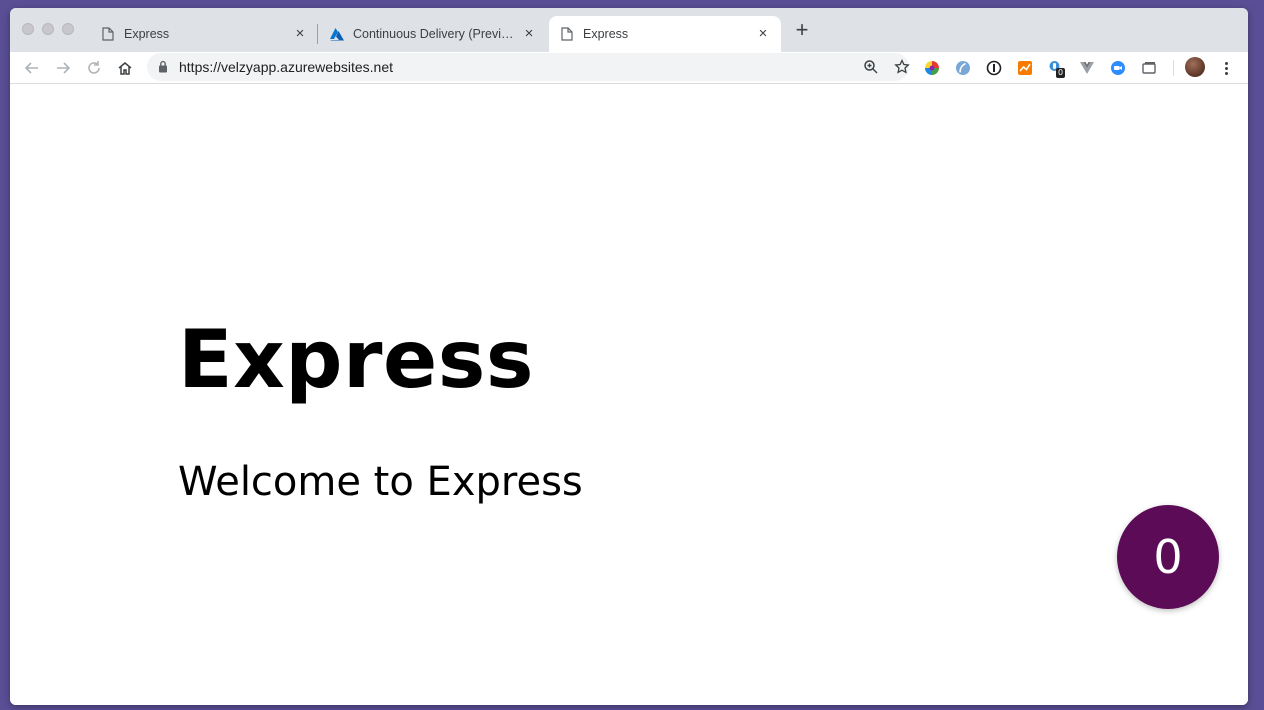 The height and width of the screenshot is (710, 1264). Describe the element at coordinates (902, 67) in the screenshot. I see `bookmark-star-icon` at that location.